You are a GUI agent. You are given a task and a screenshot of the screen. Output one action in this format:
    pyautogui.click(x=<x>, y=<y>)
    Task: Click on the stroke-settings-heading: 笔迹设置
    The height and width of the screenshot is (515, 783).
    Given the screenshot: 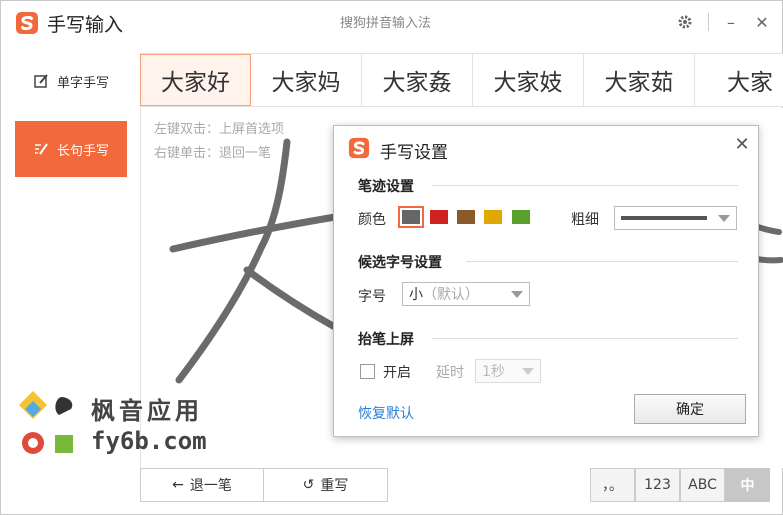 What is the action you would take?
    pyautogui.click(x=386, y=187)
    